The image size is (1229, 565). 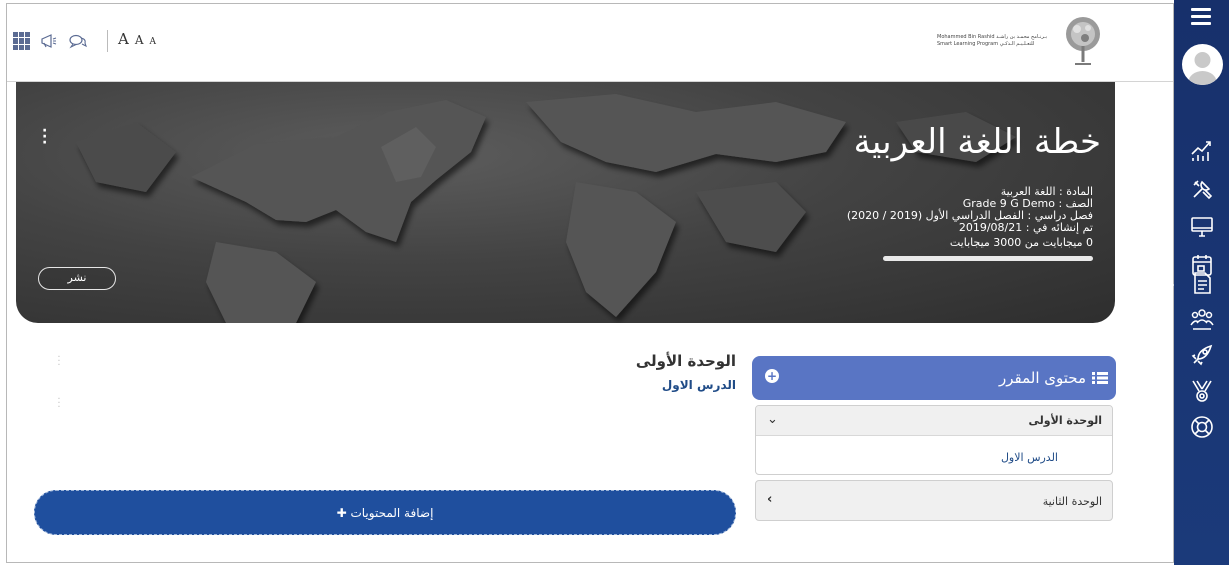 I want to click on course-content-title: محتوى المقرر, so click(x=1042, y=378).